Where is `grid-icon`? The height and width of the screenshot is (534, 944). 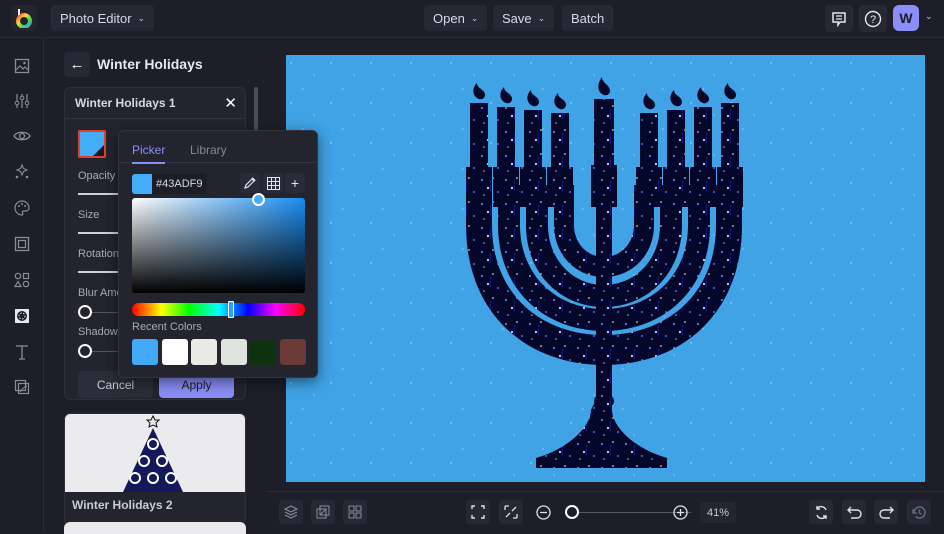 grid-icon is located at coordinates (273, 183).